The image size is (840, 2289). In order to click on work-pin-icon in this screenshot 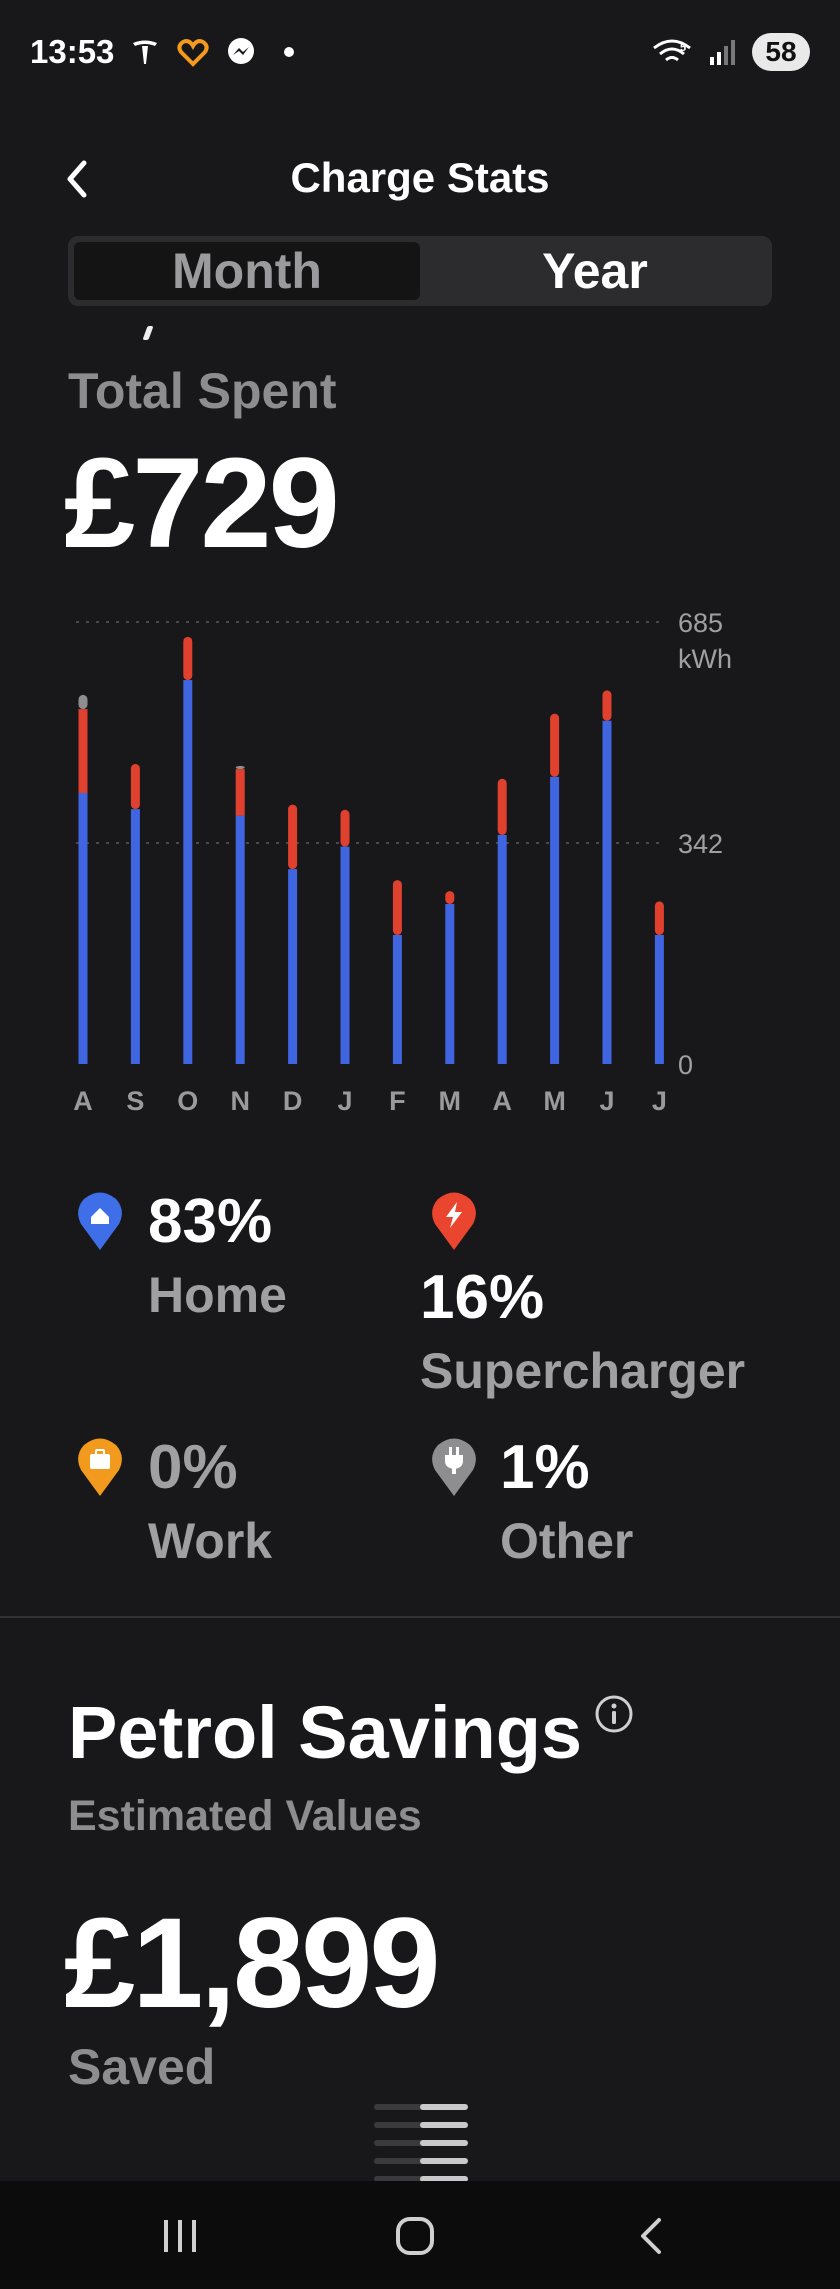, I will do `click(100, 1467)`.